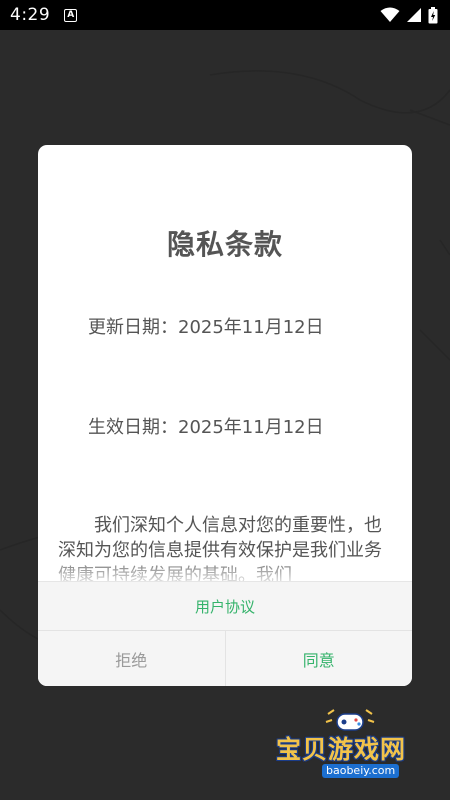 The height and width of the screenshot is (800, 450). I want to click on reject-button: 拒绝, so click(132, 658).